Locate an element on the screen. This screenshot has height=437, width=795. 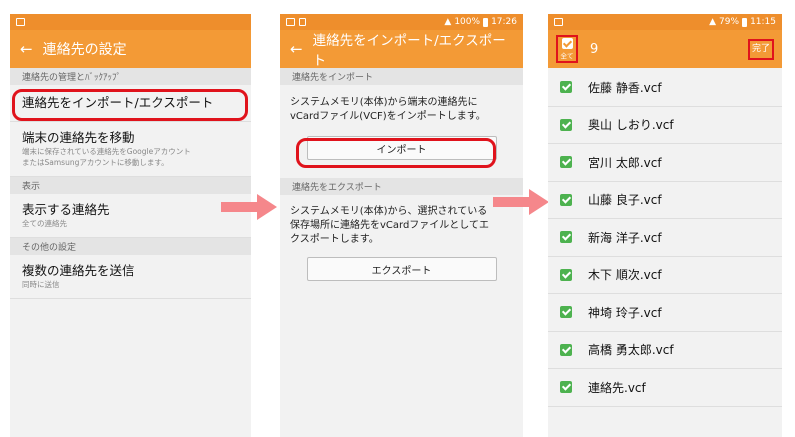
file-row: 山藤 良子.vcf is located at coordinates (665, 200).